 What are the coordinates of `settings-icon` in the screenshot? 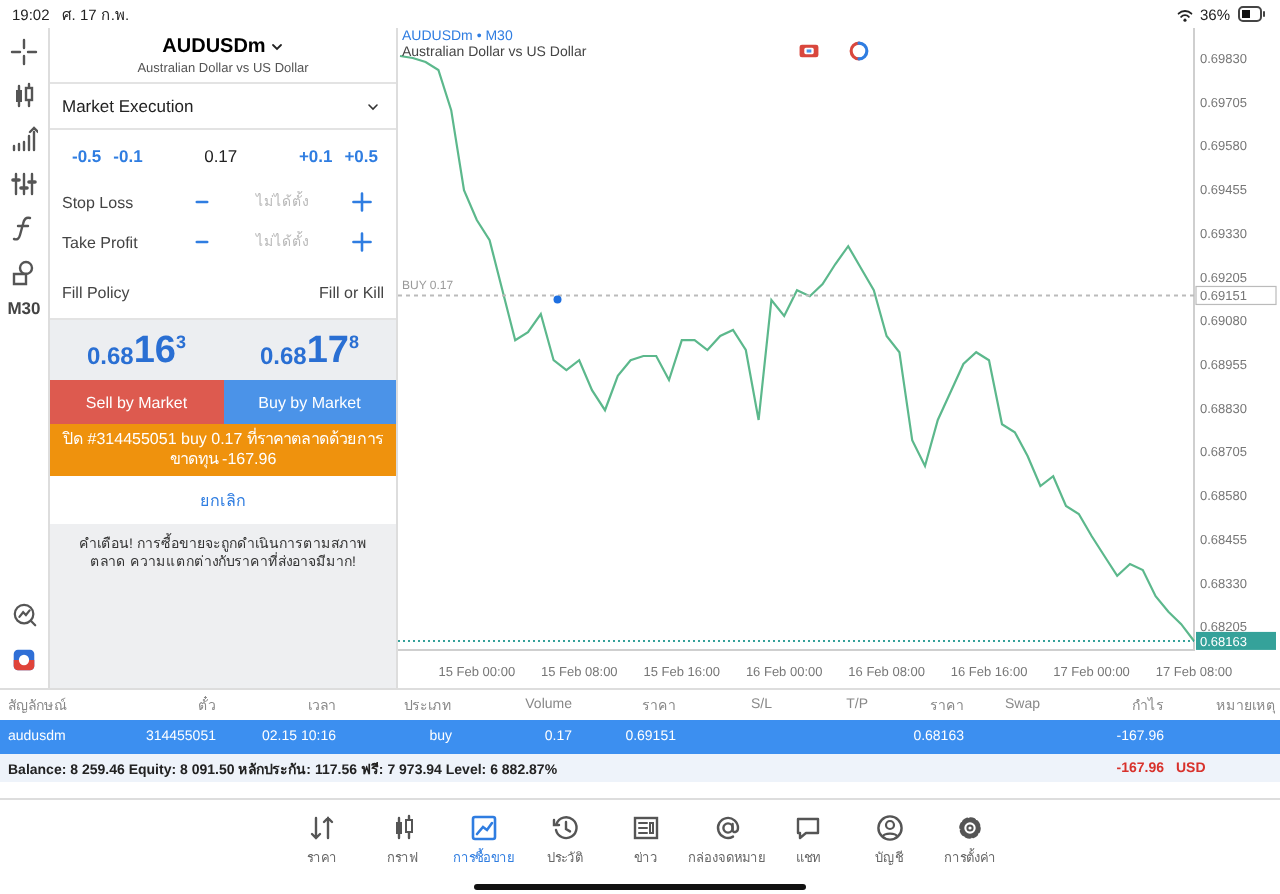 It's located at (970, 827).